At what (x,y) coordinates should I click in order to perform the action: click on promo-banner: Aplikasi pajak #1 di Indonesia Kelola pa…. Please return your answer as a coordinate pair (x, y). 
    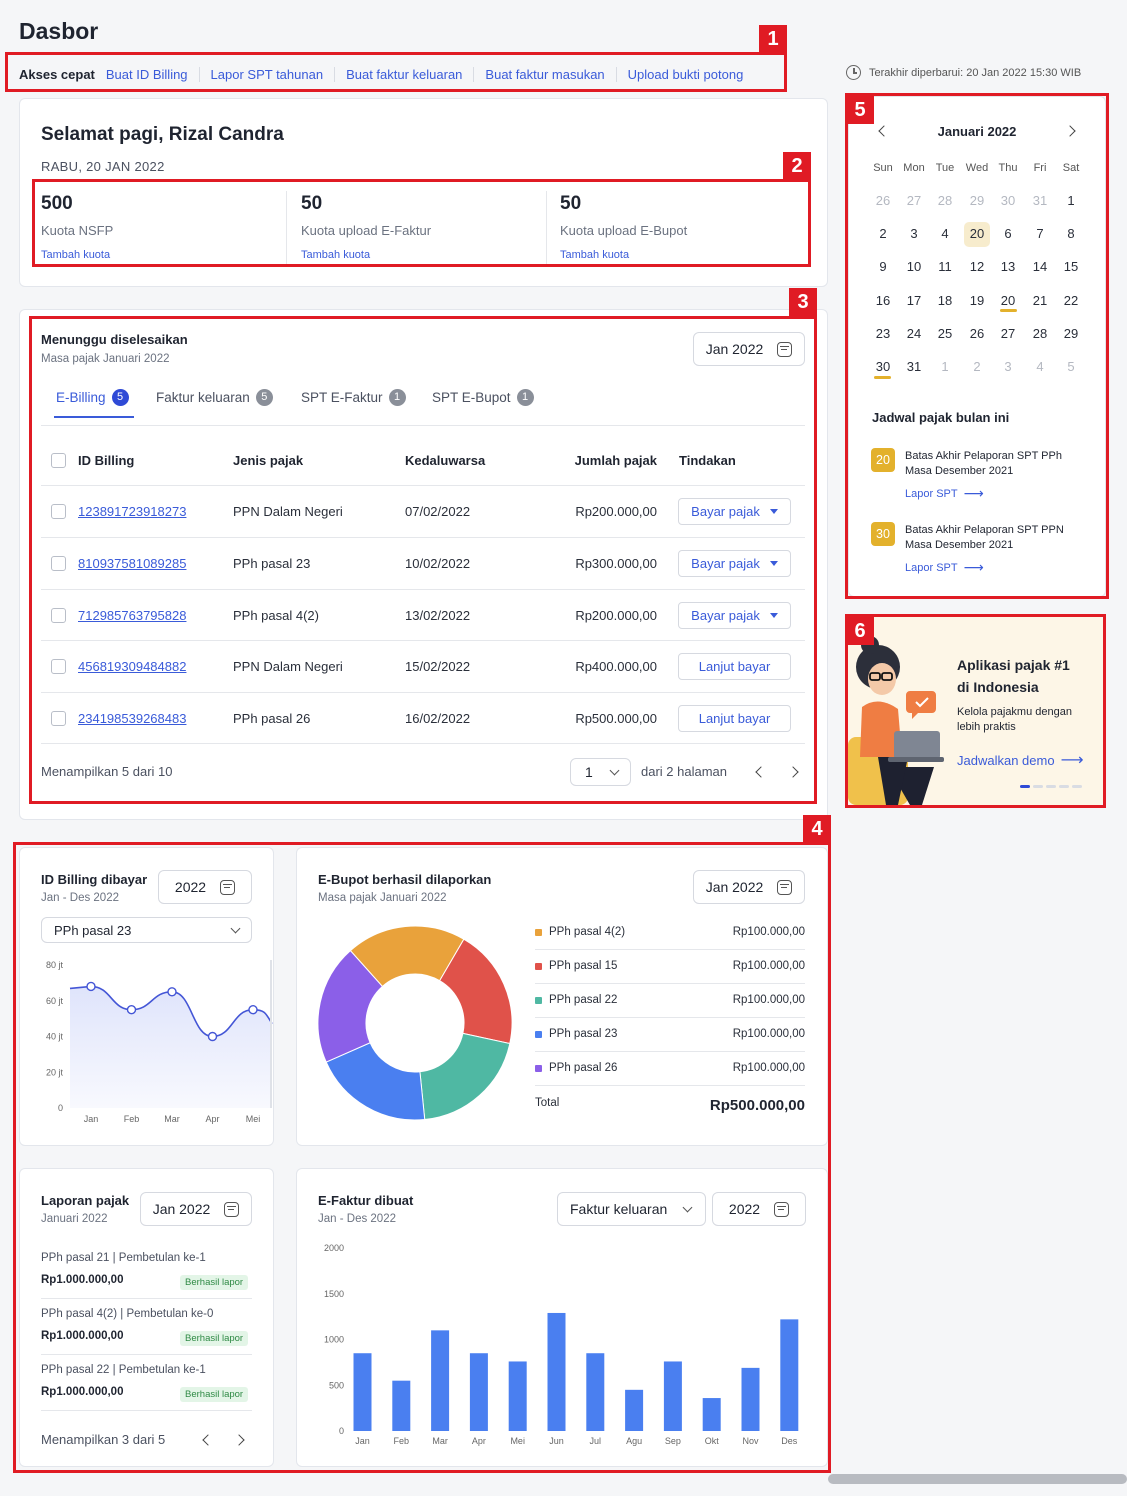
    Looking at the image, I should click on (975, 711).